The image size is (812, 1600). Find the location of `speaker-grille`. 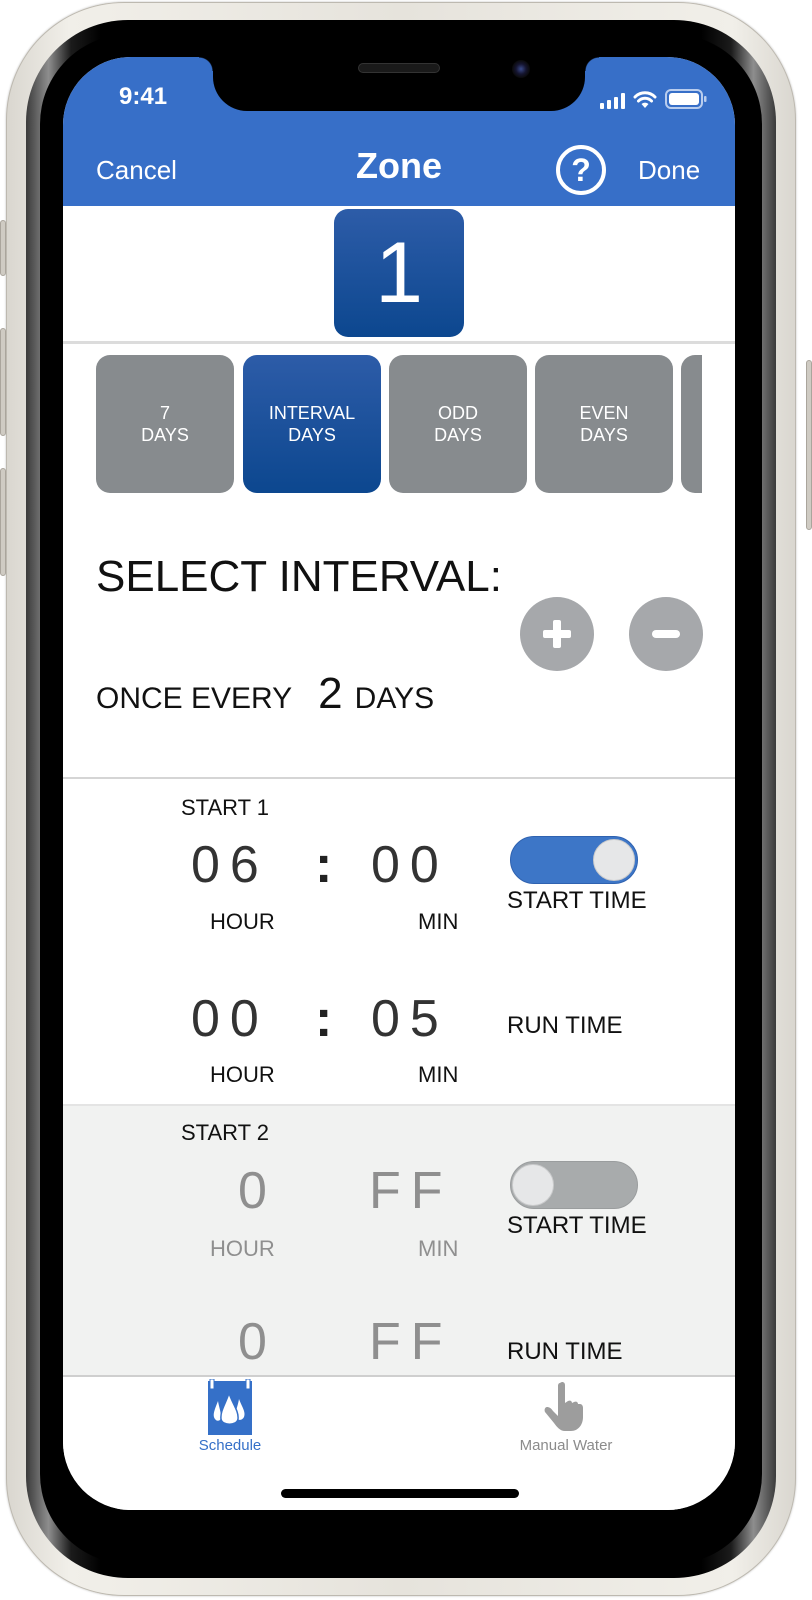

speaker-grille is located at coordinates (399, 68).